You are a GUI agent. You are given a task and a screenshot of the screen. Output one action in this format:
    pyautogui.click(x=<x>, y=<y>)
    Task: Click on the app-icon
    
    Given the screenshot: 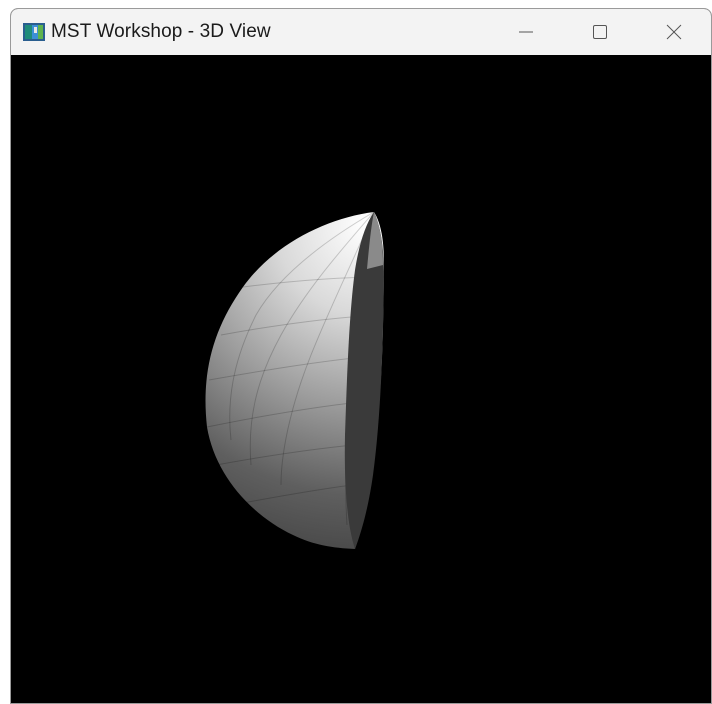 What is the action you would take?
    pyautogui.click(x=34, y=32)
    